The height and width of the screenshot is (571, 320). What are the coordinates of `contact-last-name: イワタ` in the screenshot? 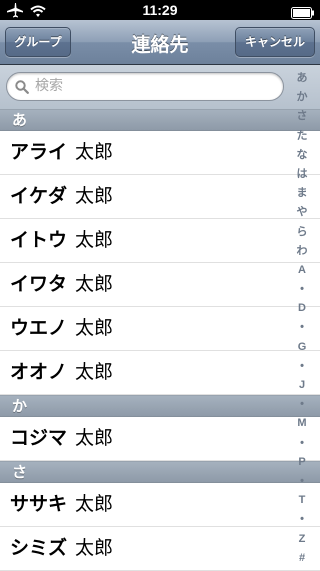 It's located at (39, 284).